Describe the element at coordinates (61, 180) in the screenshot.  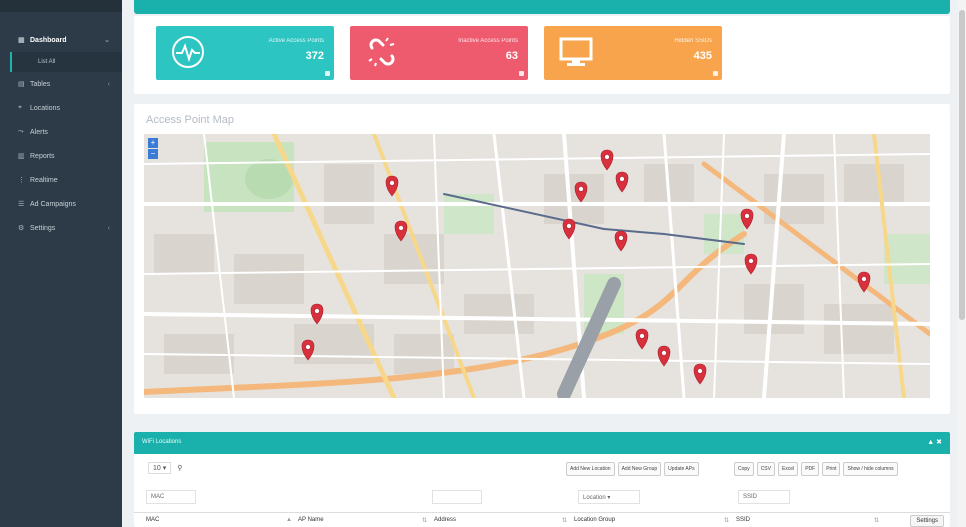
I see `sidebar-item-realtime: ⋮ Realtime` at that location.